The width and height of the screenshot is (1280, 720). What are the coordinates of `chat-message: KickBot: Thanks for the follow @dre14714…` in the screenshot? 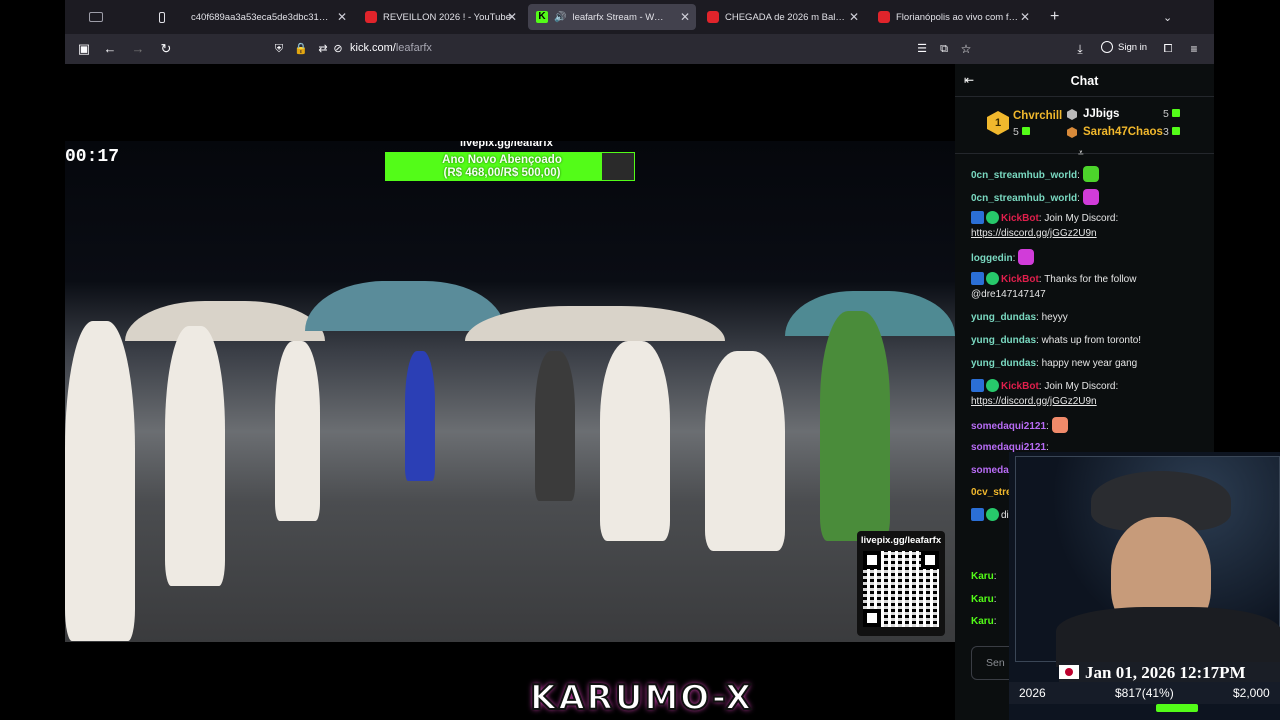 It's located at (1082, 287).